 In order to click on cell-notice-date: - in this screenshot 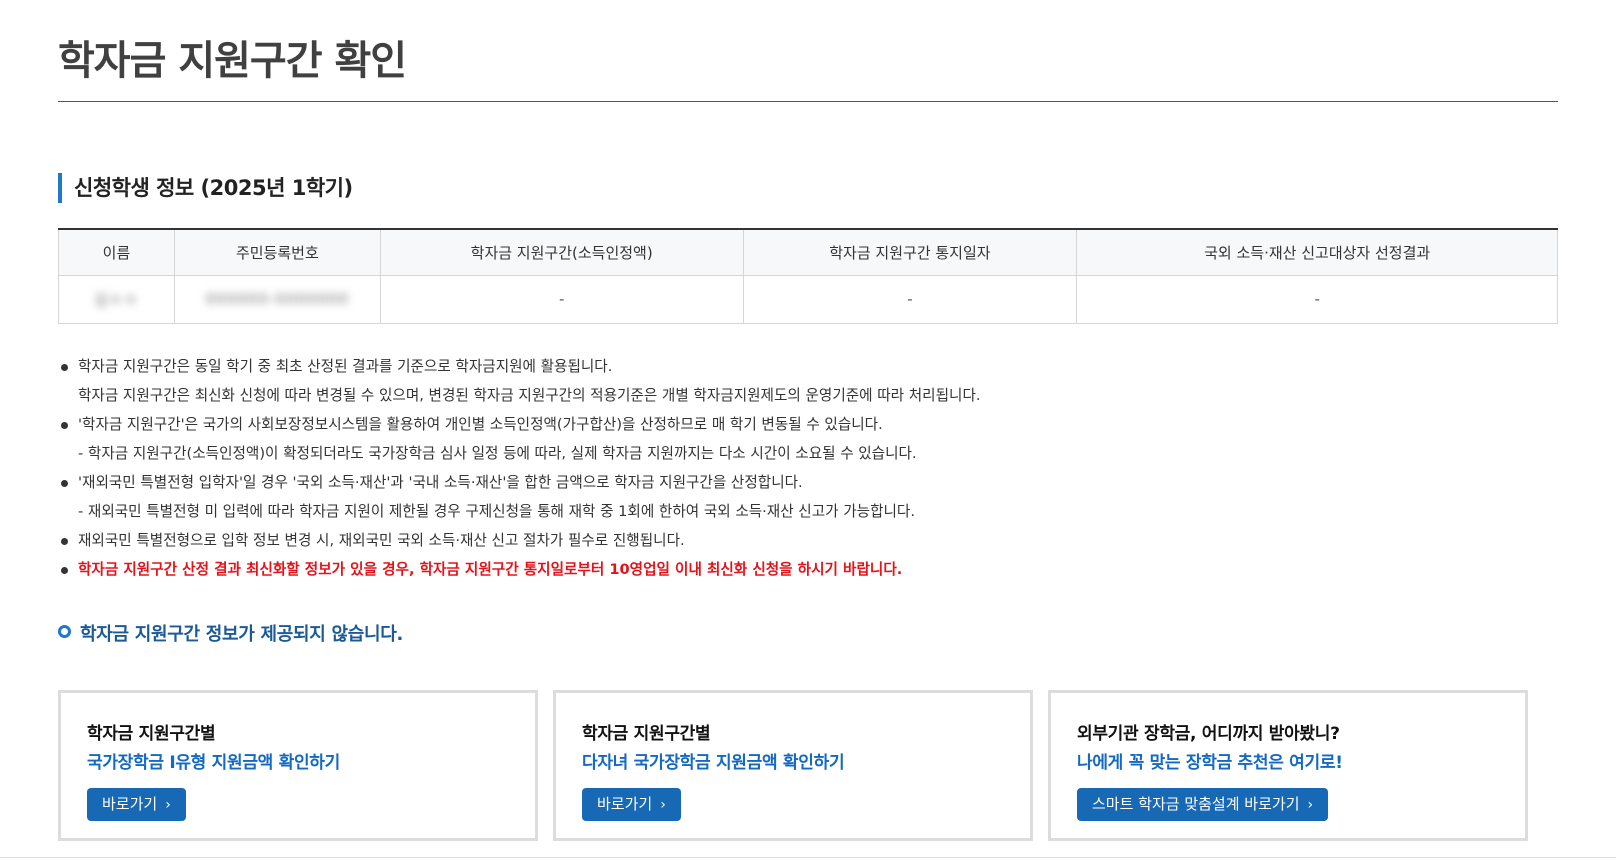, I will do `click(910, 299)`.